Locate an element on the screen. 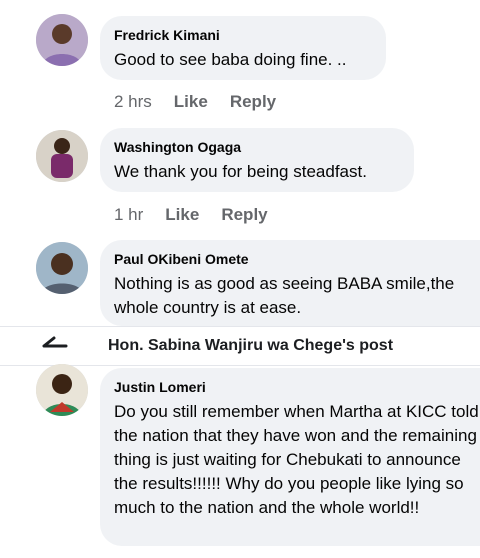 The image size is (480, 558). comment-time: 1 hr is located at coordinates (128, 215).